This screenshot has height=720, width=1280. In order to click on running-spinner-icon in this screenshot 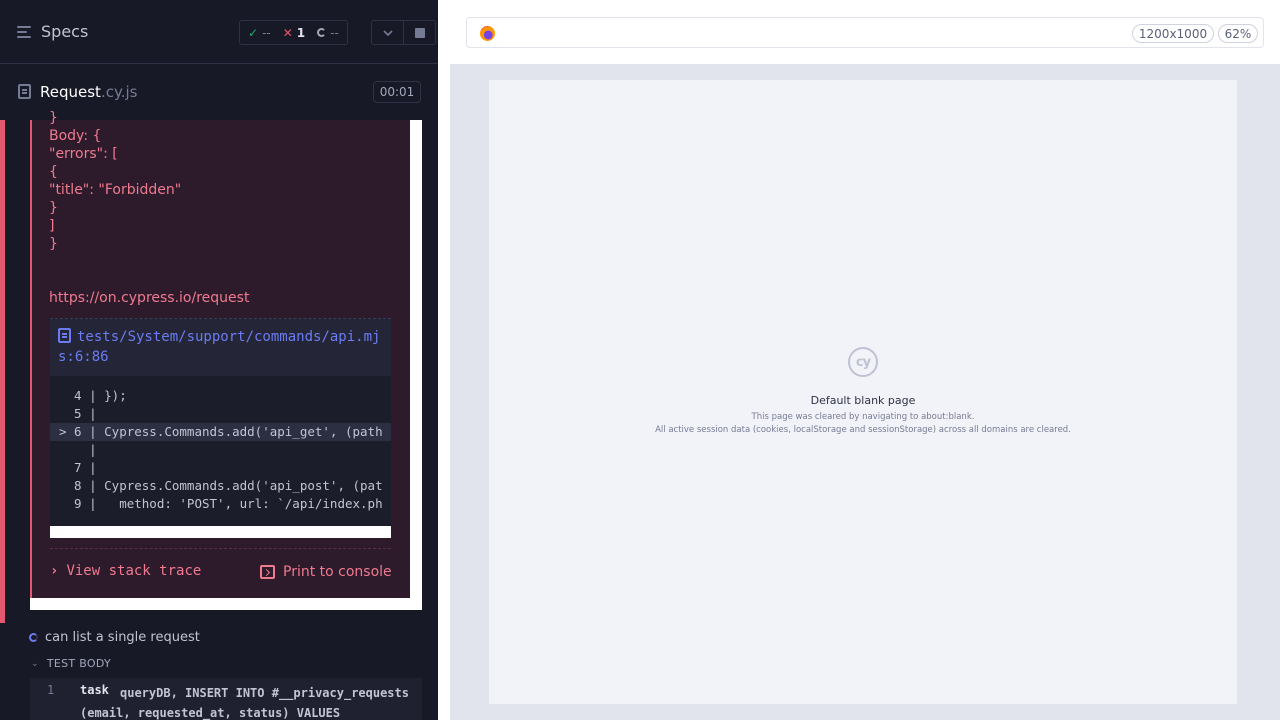, I will do `click(33, 637)`.